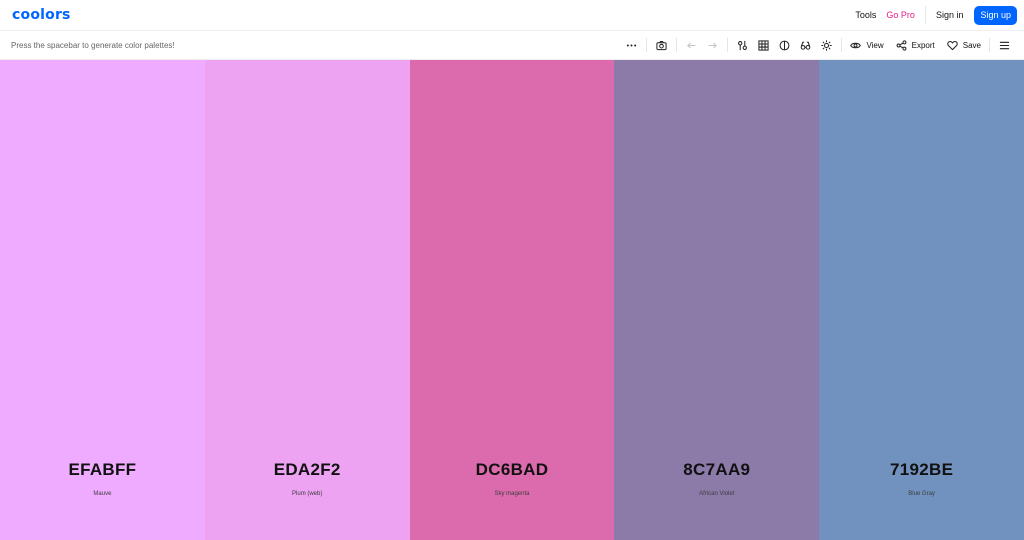 The height and width of the screenshot is (540, 1024). What do you see at coordinates (717, 494) in the screenshot?
I see `color-name: African Violet` at bounding box center [717, 494].